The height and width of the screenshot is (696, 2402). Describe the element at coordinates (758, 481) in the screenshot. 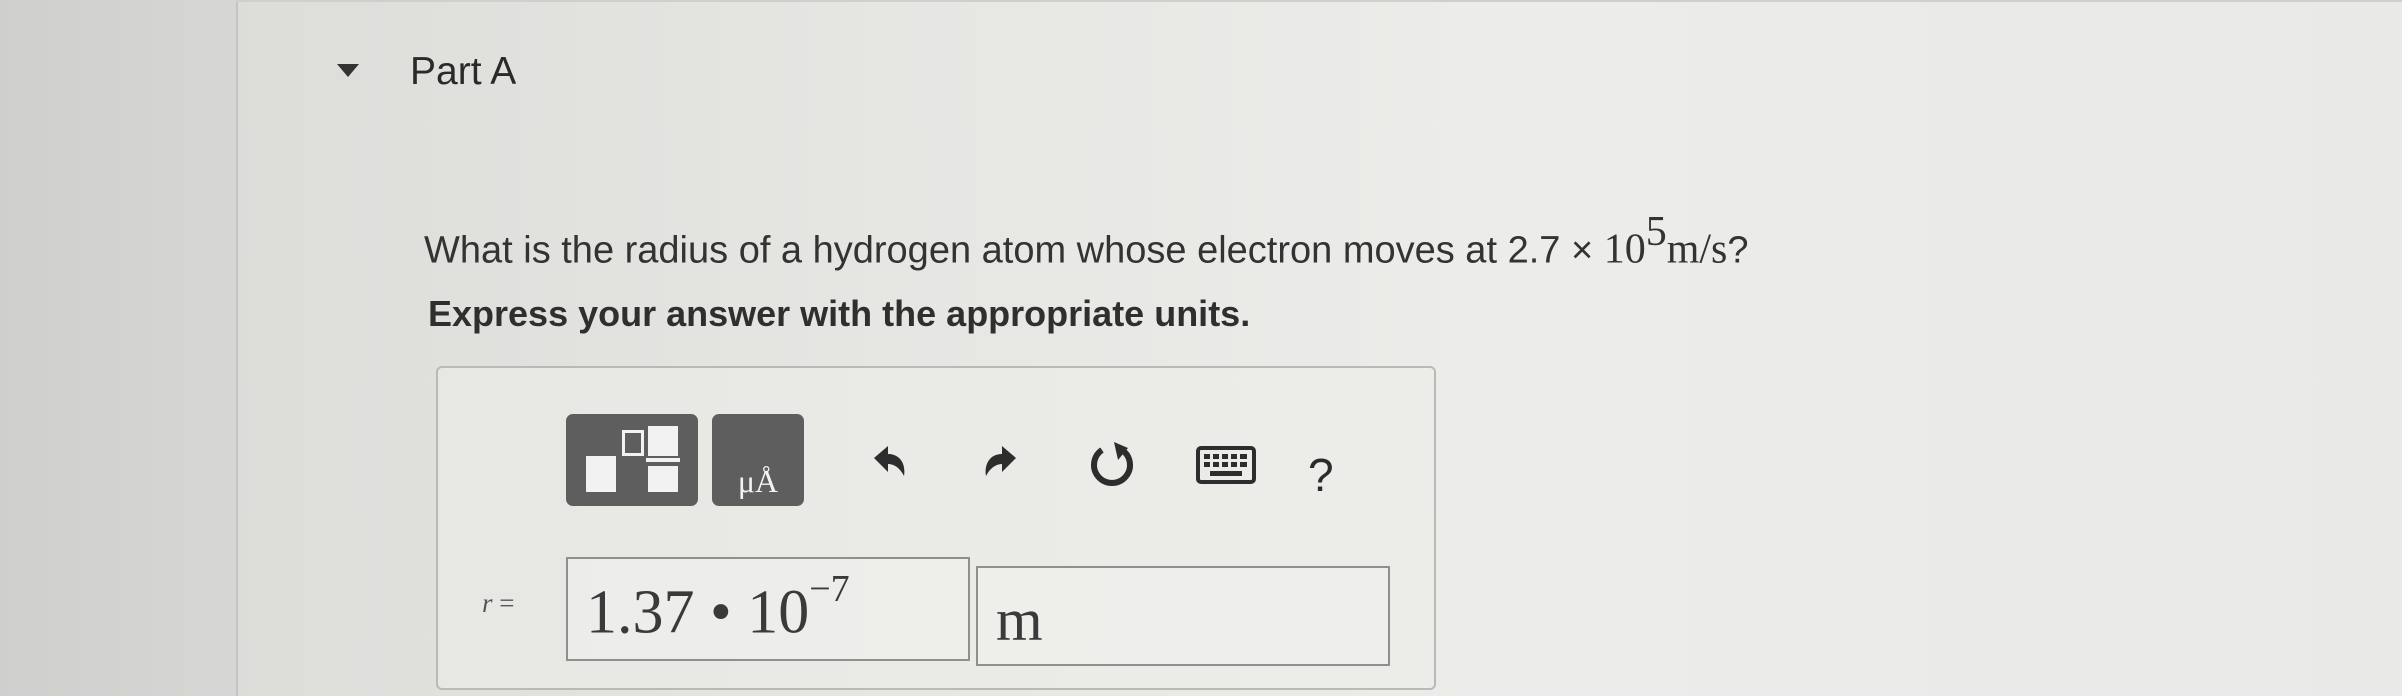

I see `units-label: μÅ` at that location.